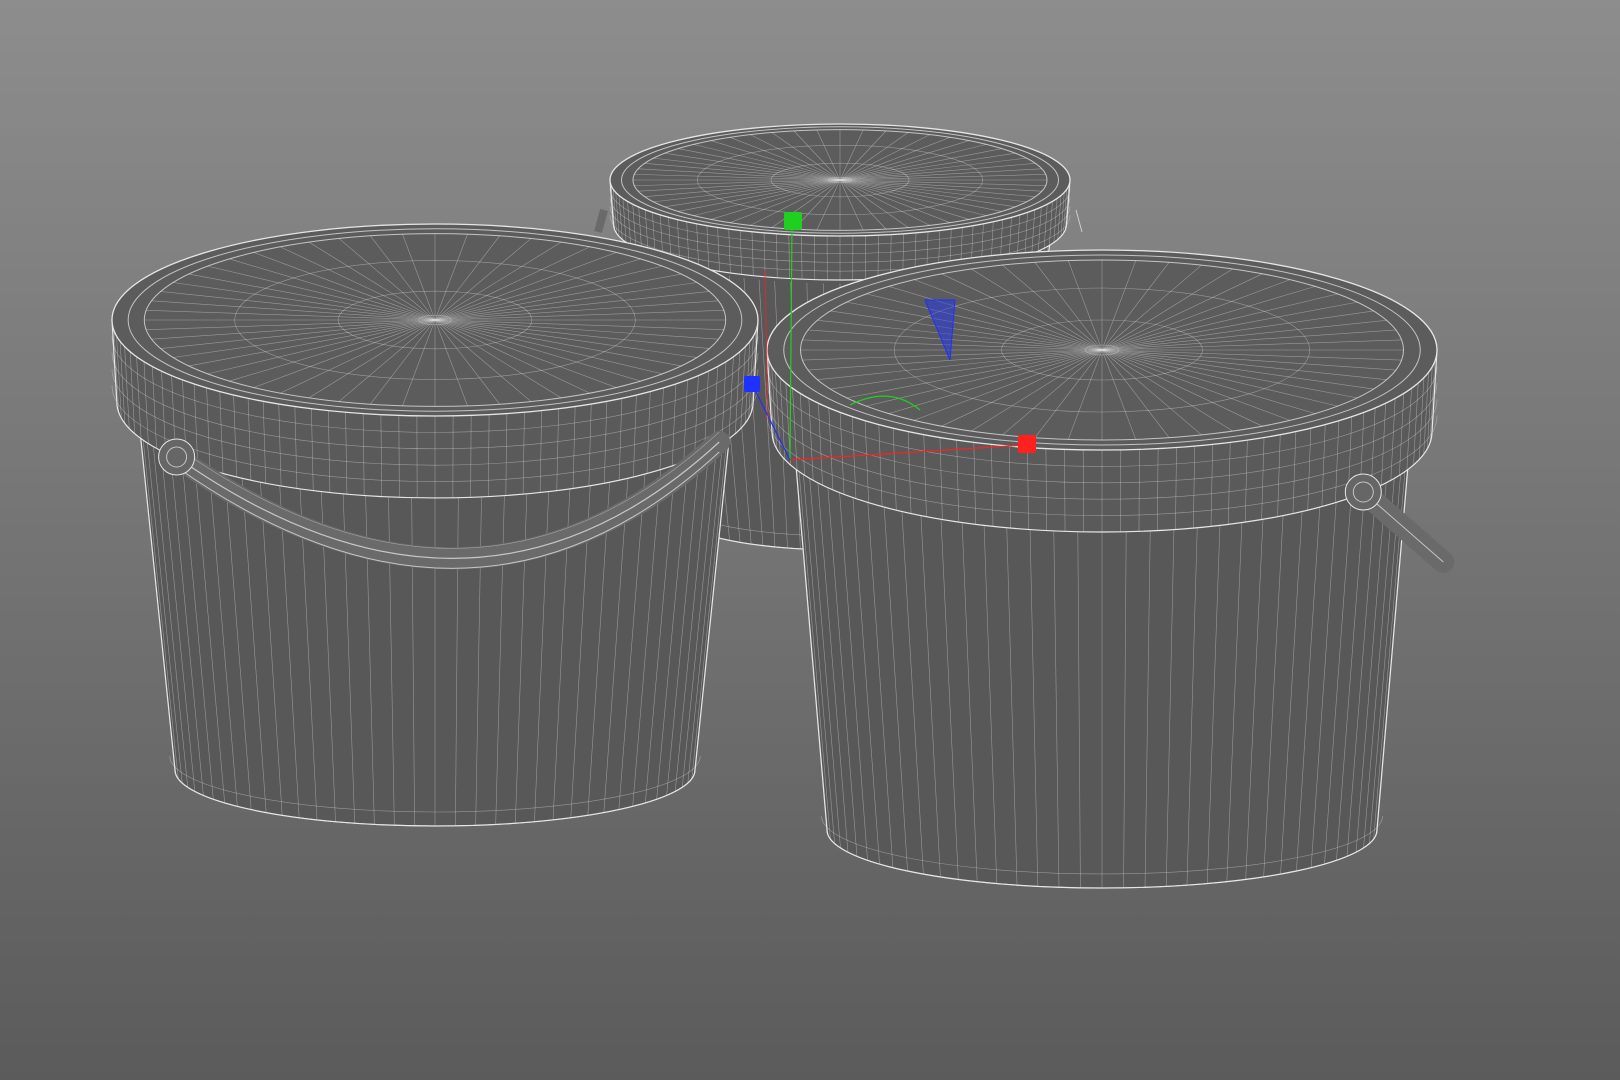 The width and height of the screenshot is (1620, 1080). I want to click on gizmo-handle-y, so click(793, 221).